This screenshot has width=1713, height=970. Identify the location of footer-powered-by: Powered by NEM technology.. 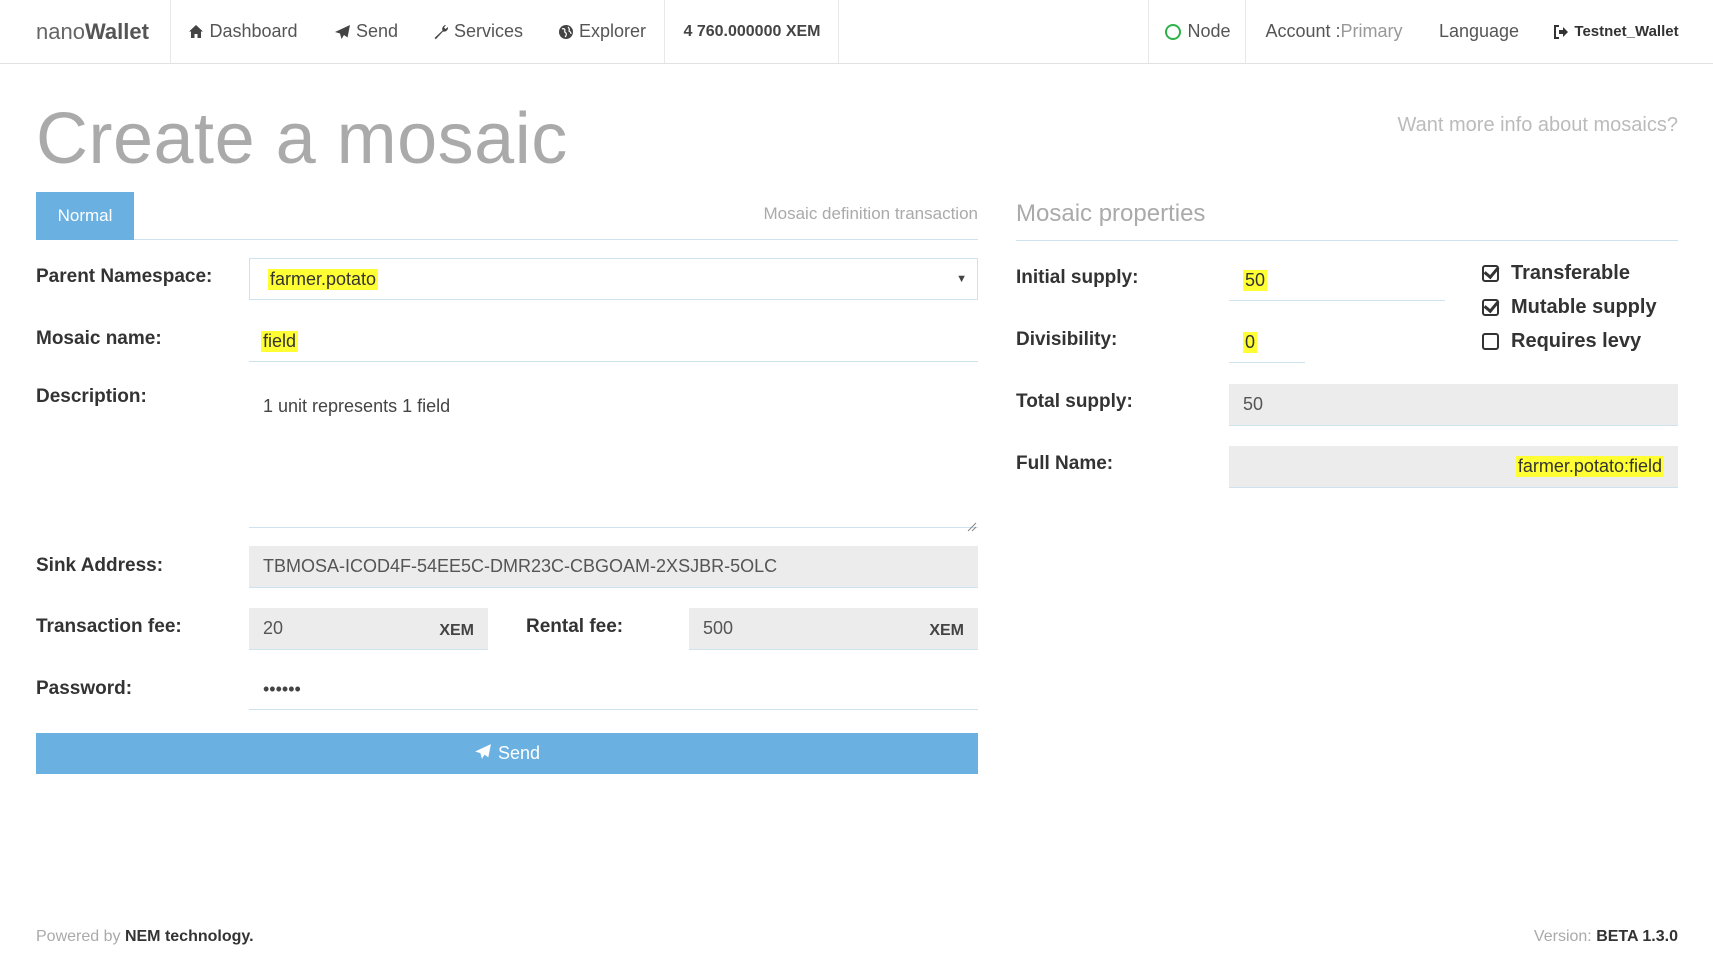
(145, 937).